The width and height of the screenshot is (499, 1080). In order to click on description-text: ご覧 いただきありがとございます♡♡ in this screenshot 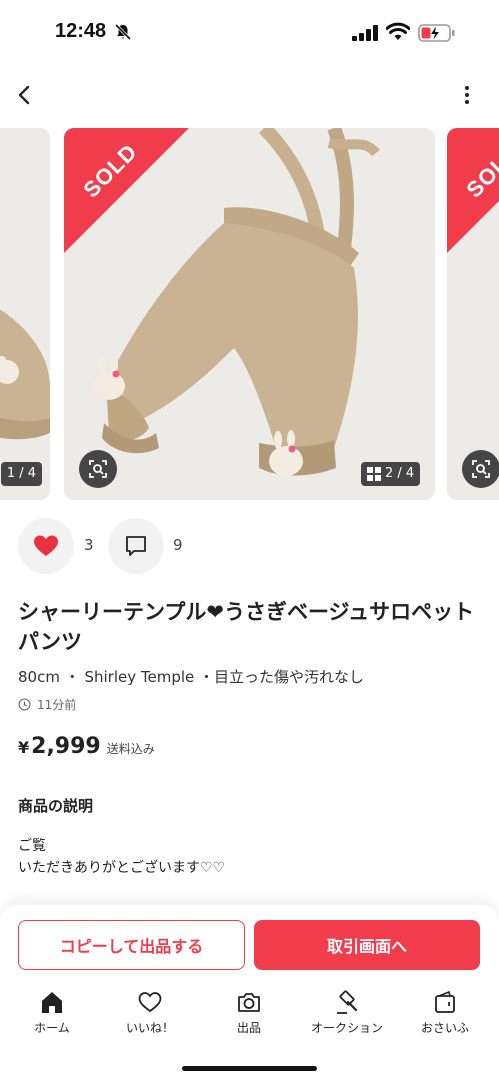, I will do `click(121, 857)`.